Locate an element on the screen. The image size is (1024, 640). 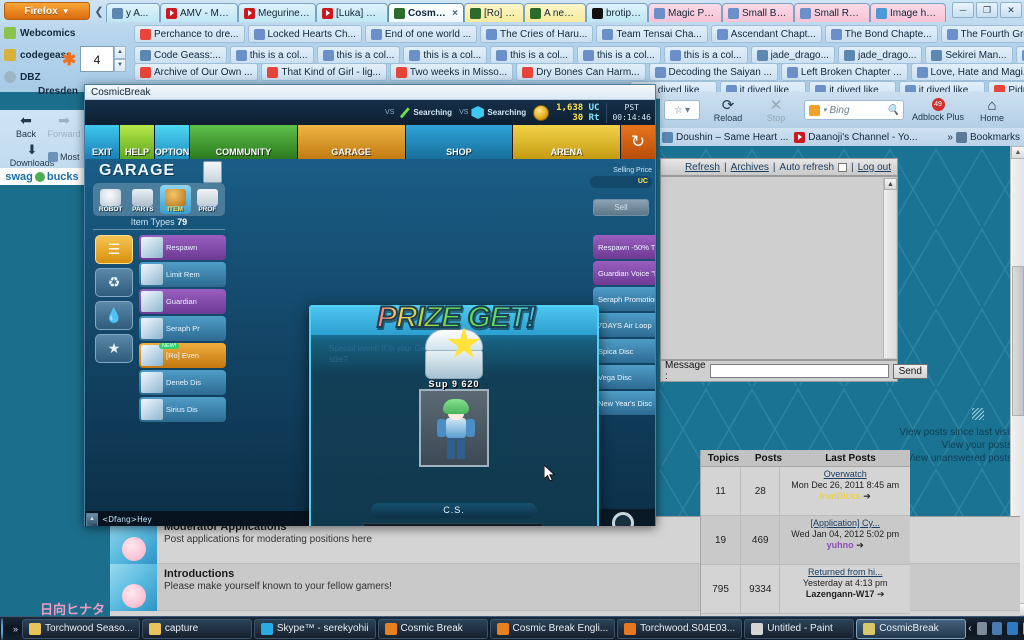
swagbucks-bookmark: swag bucks is located at coordinates (42, 176).